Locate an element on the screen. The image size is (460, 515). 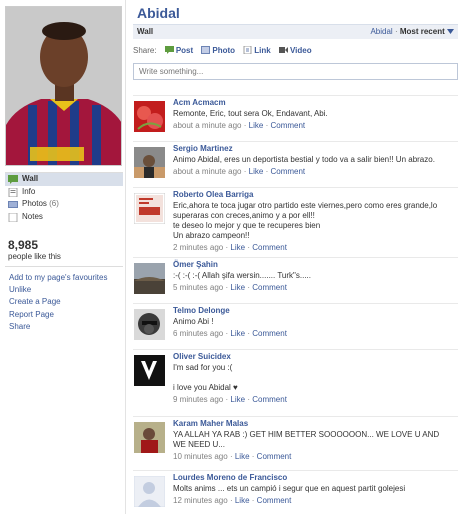
post-meta: 6 minutes ago · Like · Comment is located at coordinates (315, 334).